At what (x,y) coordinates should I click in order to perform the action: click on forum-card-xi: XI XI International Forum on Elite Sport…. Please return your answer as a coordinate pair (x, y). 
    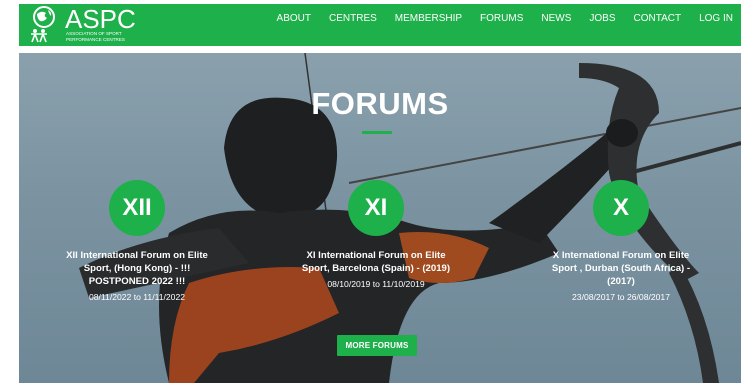
    Looking at the image, I should click on (376, 235).